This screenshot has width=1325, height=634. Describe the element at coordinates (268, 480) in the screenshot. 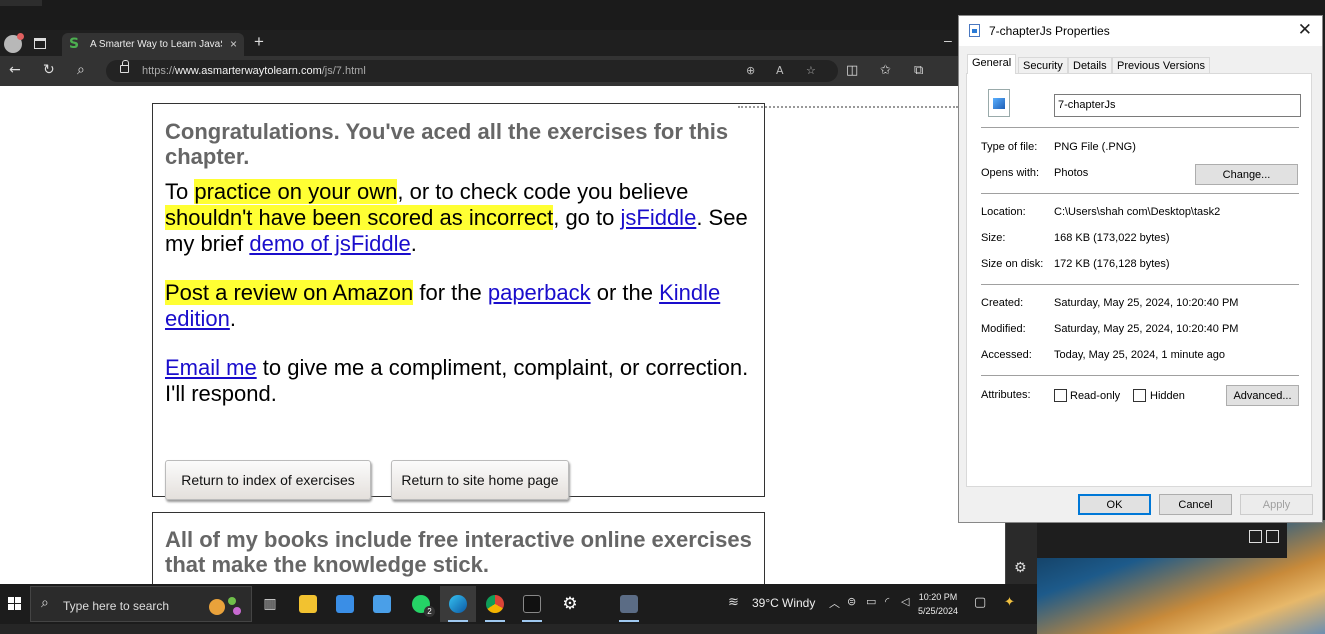

I see `return-index-button: Return to index of exercises` at that location.